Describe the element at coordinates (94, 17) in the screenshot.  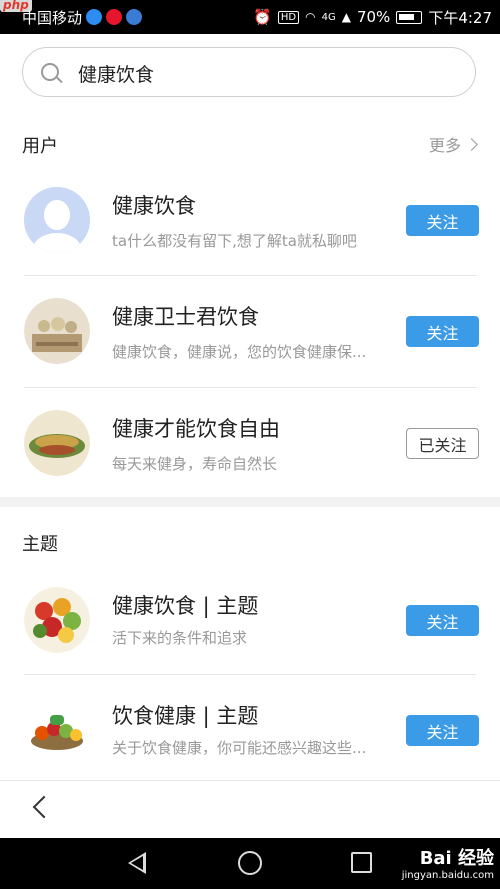
I see `qq-icon` at that location.